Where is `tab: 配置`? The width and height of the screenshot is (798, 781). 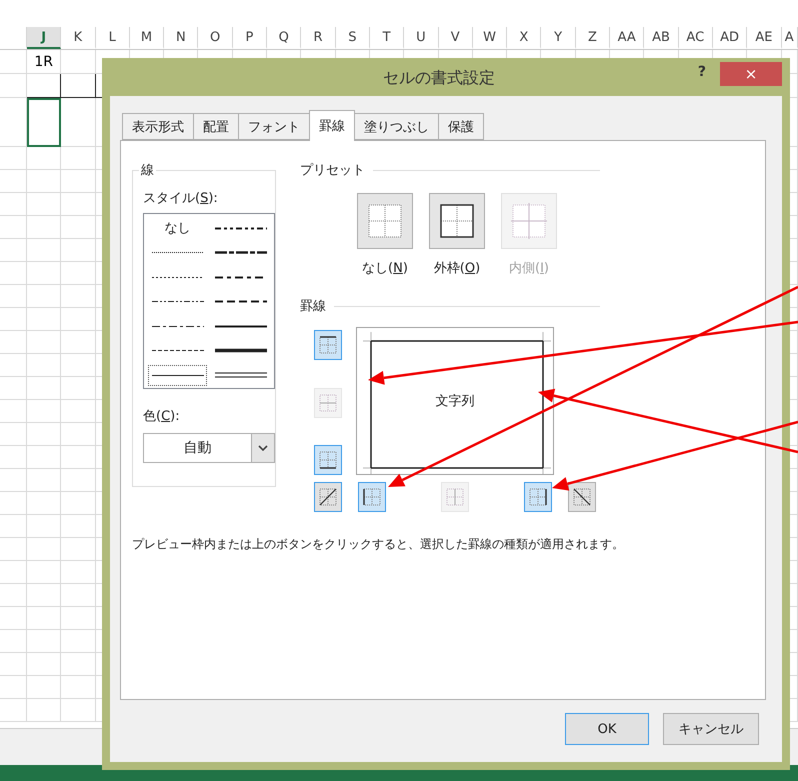 tab: 配置 is located at coordinates (216, 126).